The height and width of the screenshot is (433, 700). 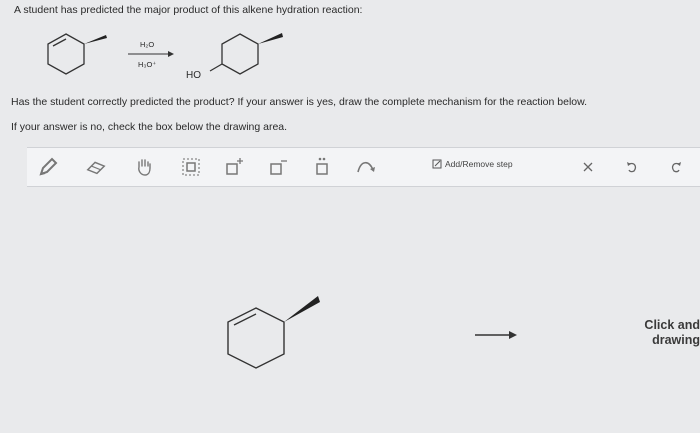 I want to click on canvas-hint-line1: Click and, so click(x=672, y=325).